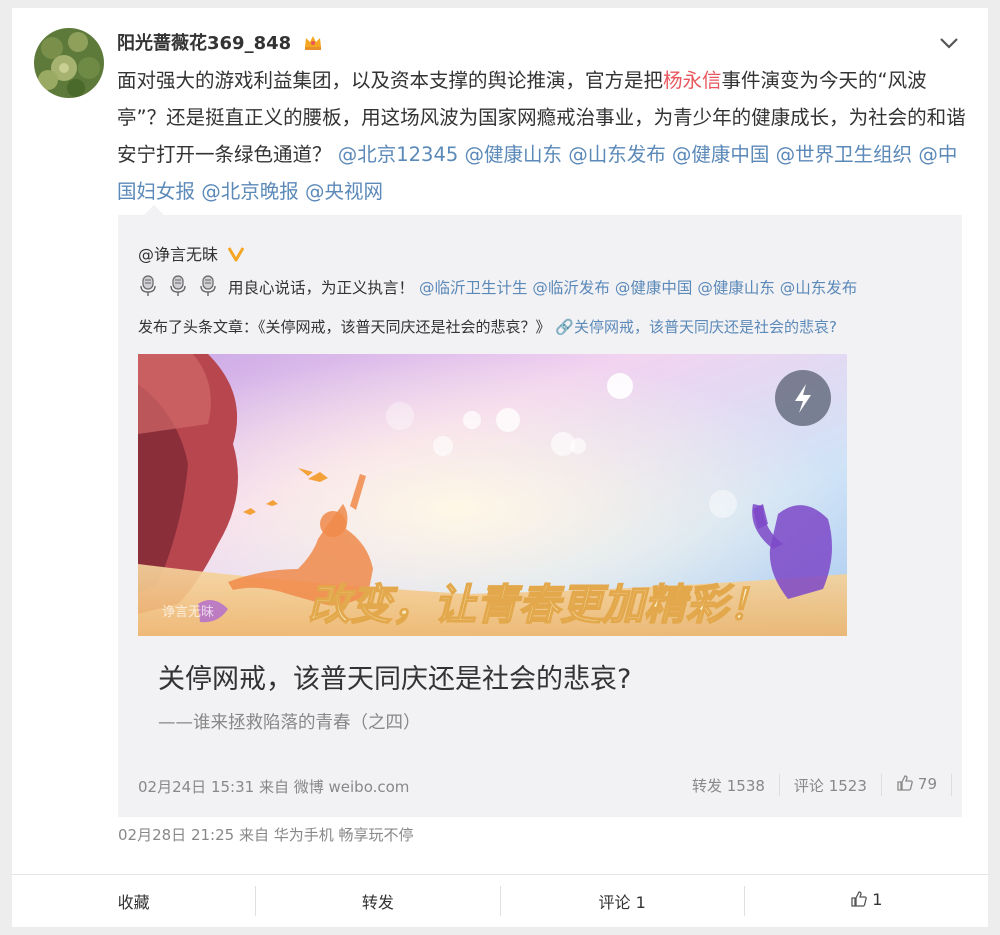 The image size is (1000, 935). Describe the element at coordinates (692, 80) in the screenshot. I see `highlight-name: 杨永信` at that location.